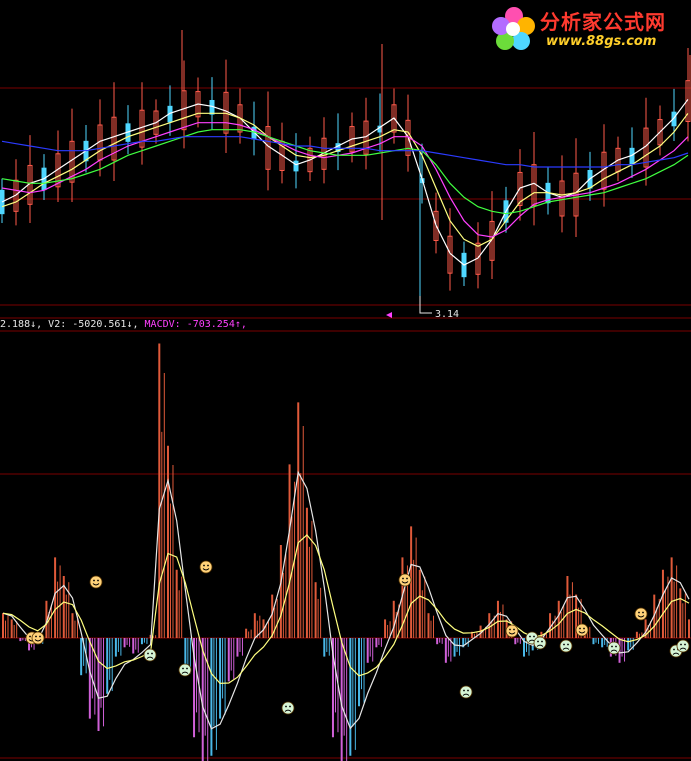 The width and height of the screenshot is (691, 761). Describe the element at coordinates (213, 324) in the screenshot. I see `readout-macdv-value: -703.254↑` at that location.